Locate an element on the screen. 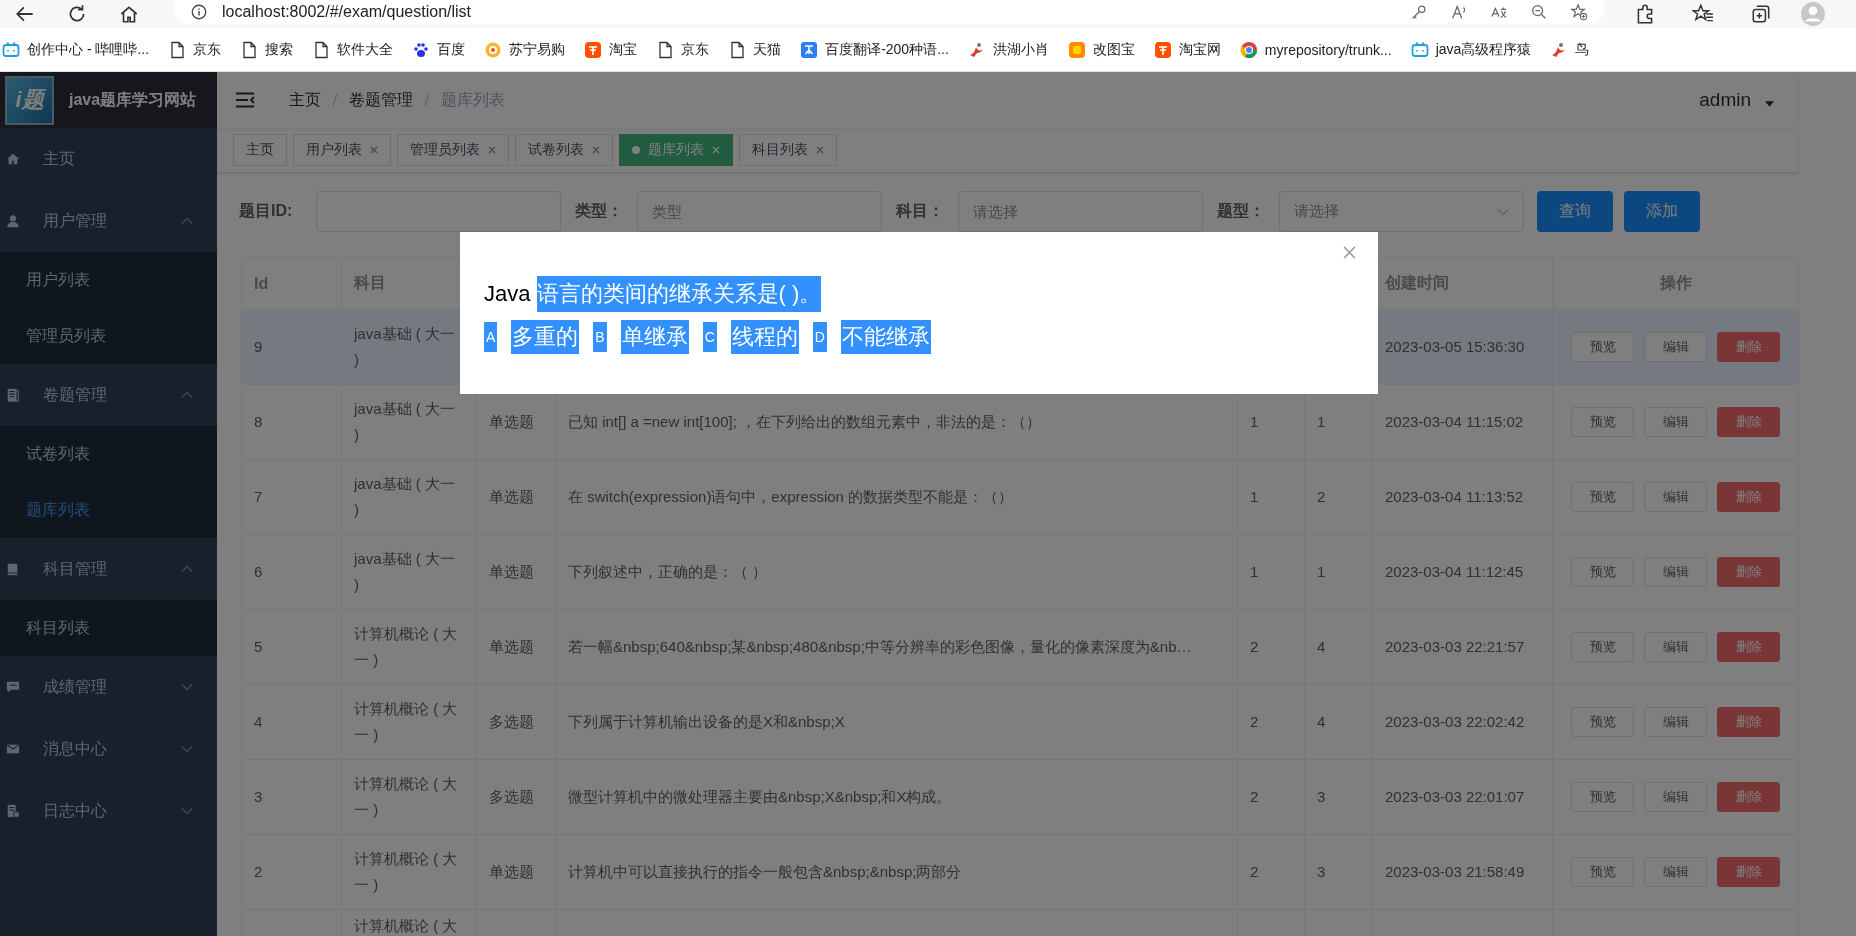 The height and width of the screenshot is (936, 1856). bookmark-link: 天猫 is located at coordinates (755, 49).